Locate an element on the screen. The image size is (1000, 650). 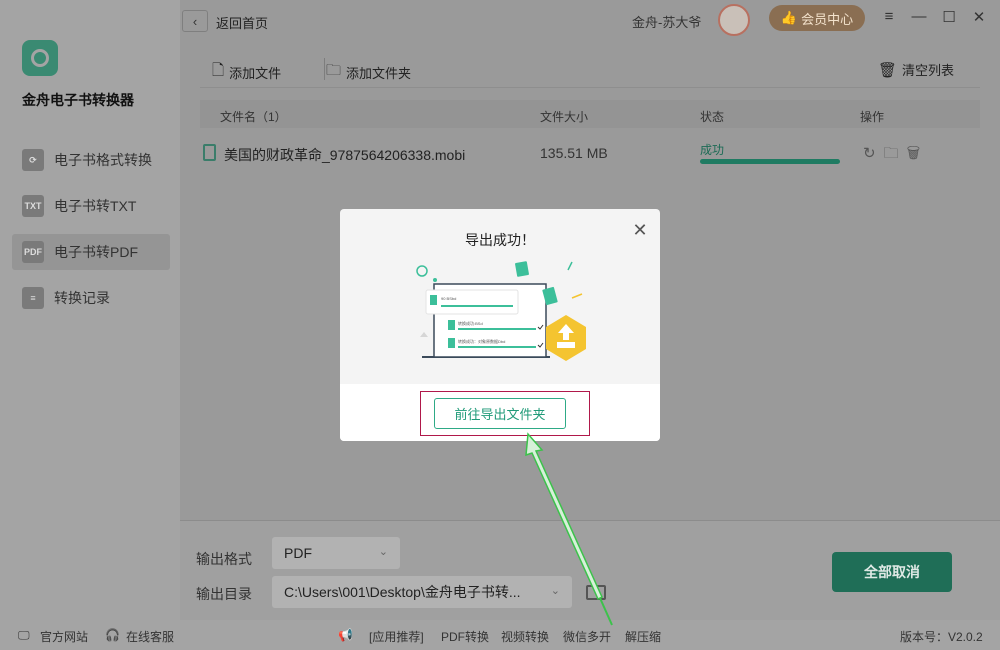
refresh-icon: ⟳ is located at coordinates (33, 160).